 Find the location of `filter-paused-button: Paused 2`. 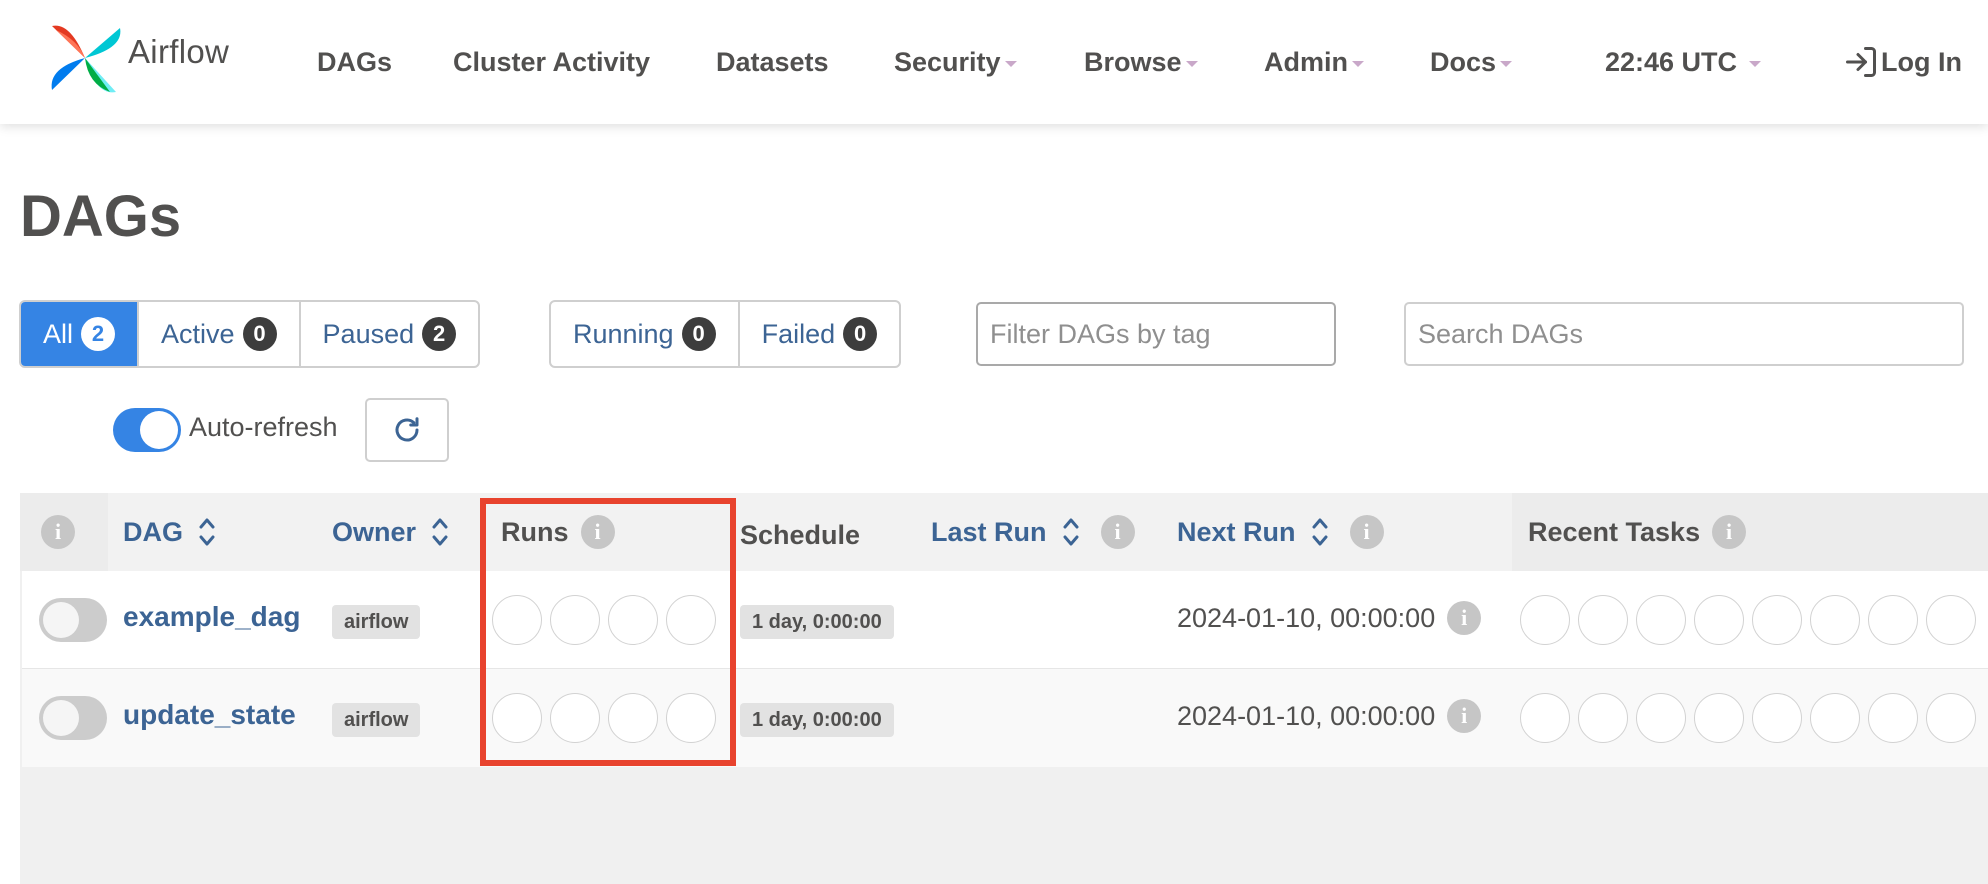

filter-paused-button: Paused 2 is located at coordinates (390, 334).